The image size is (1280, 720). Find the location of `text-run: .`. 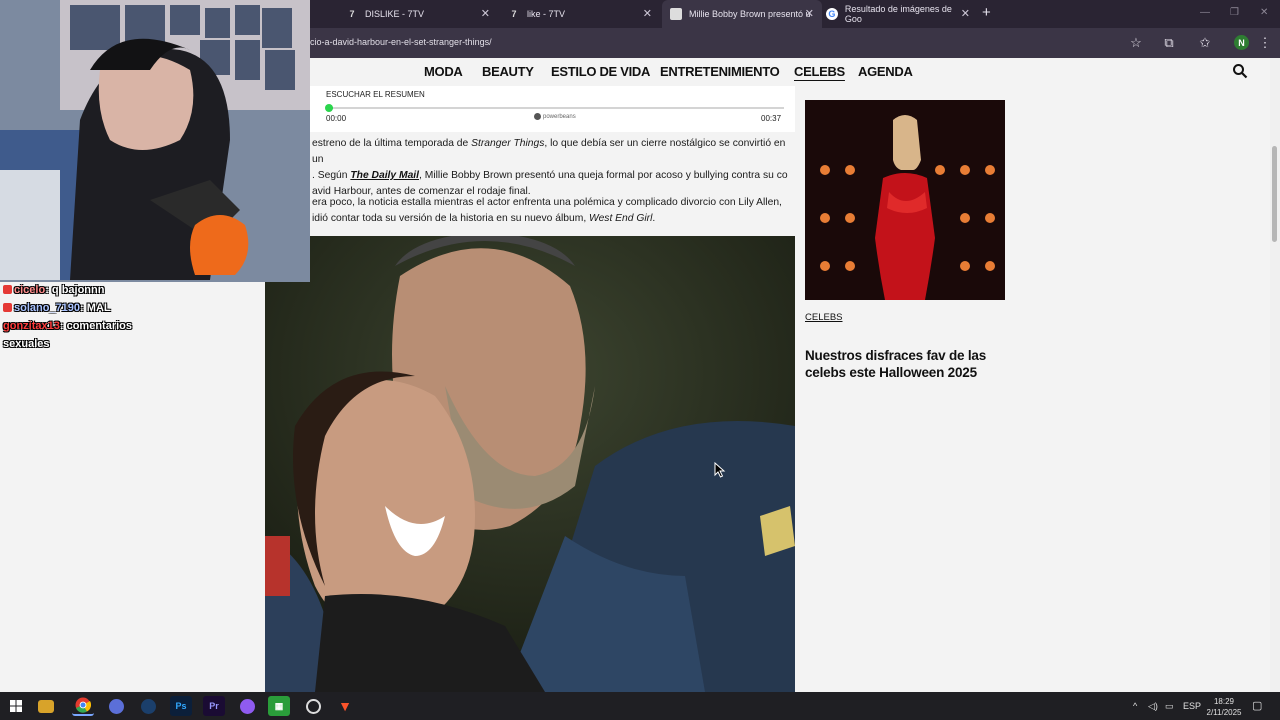

text-run: . is located at coordinates (654, 218).